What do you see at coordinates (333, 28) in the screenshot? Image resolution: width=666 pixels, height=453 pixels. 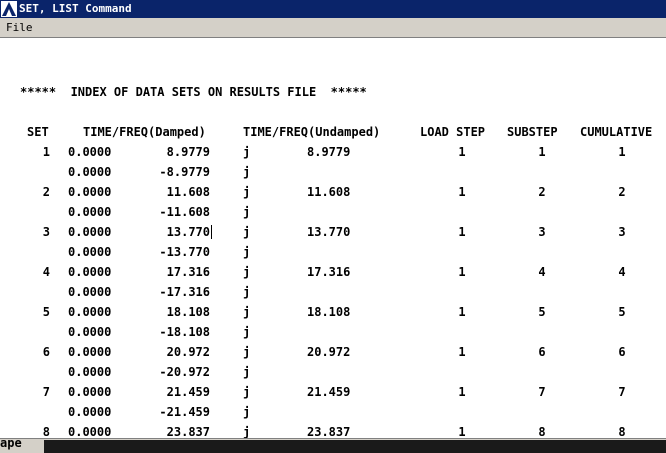 I see `menu-bar: File` at bounding box center [333, 28].